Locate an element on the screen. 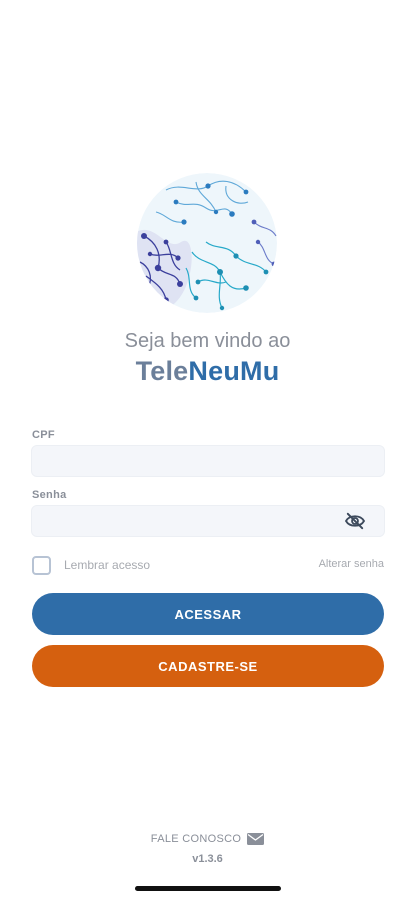 This screenshot has width=415, height=900. contact-link: FALE CONOSCO is located at coordinates (207, 839).